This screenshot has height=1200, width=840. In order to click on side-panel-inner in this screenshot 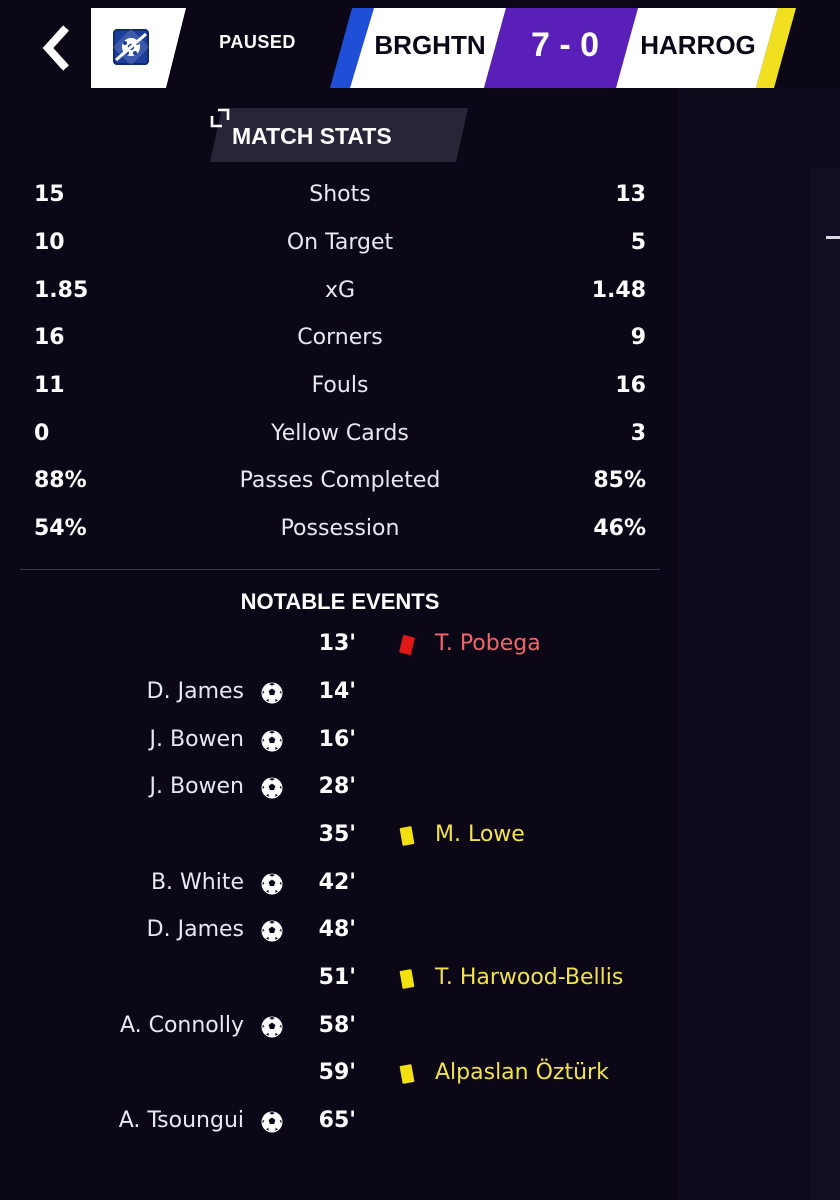, I will do `click(825, 684)`.